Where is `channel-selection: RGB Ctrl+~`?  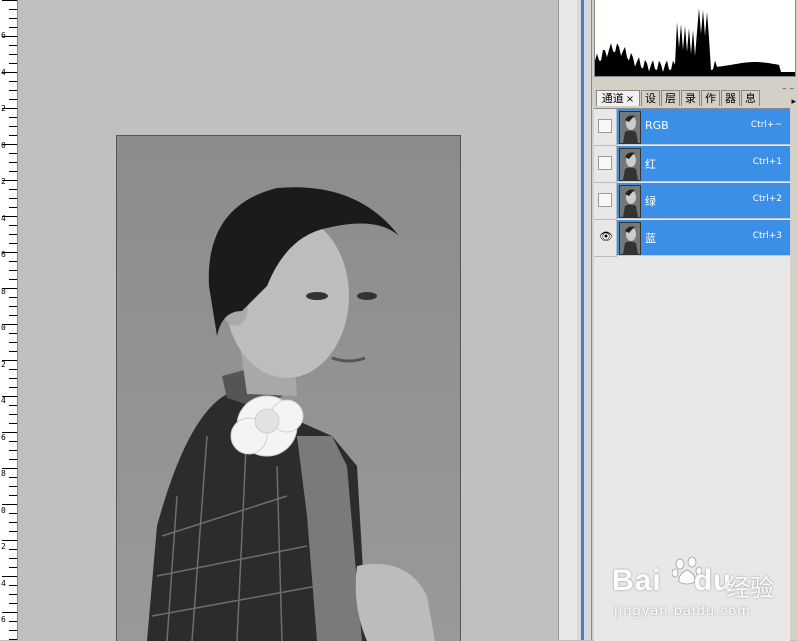 channel-selection: RGB Ctrl+~ is located at coordinates (703, 127).